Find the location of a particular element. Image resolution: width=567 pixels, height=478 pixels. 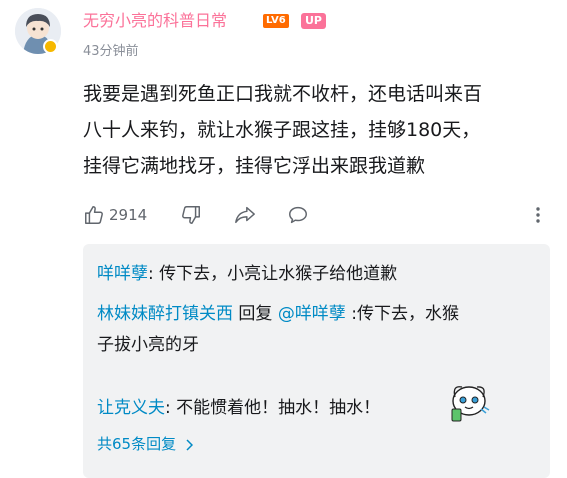

share-icon is located at coordinates (245, 215).